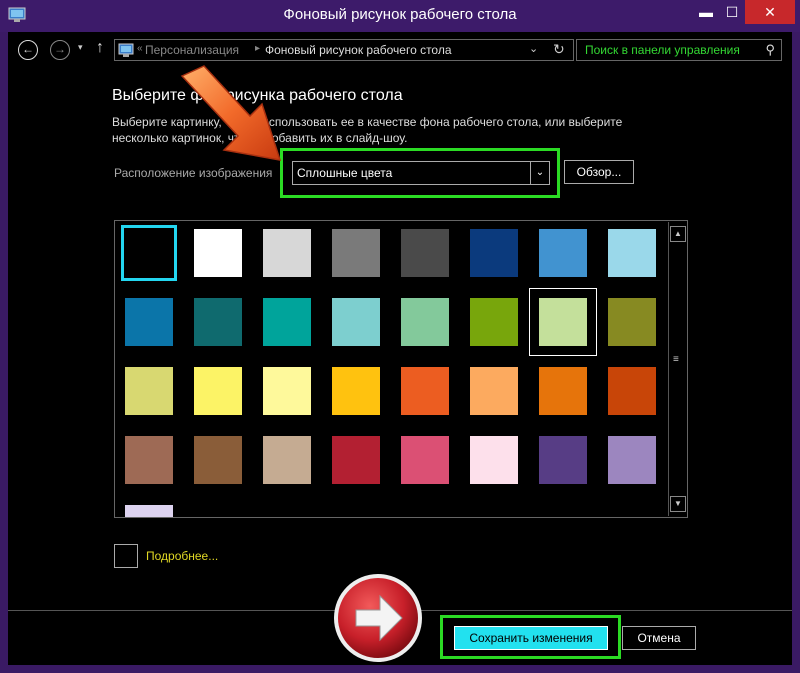  I want to click on save-changes-button: Сохранить изменения, so click(531, 638).